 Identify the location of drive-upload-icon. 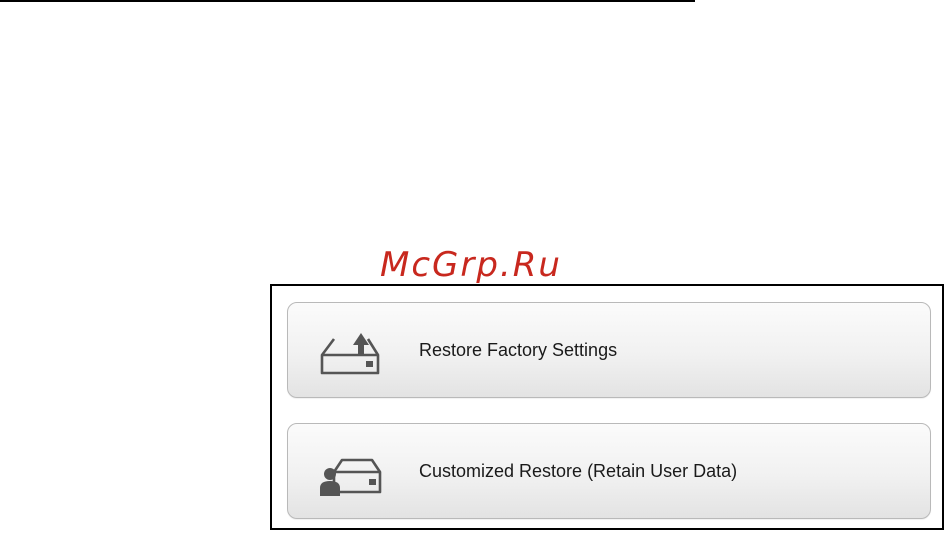
(350, 354).